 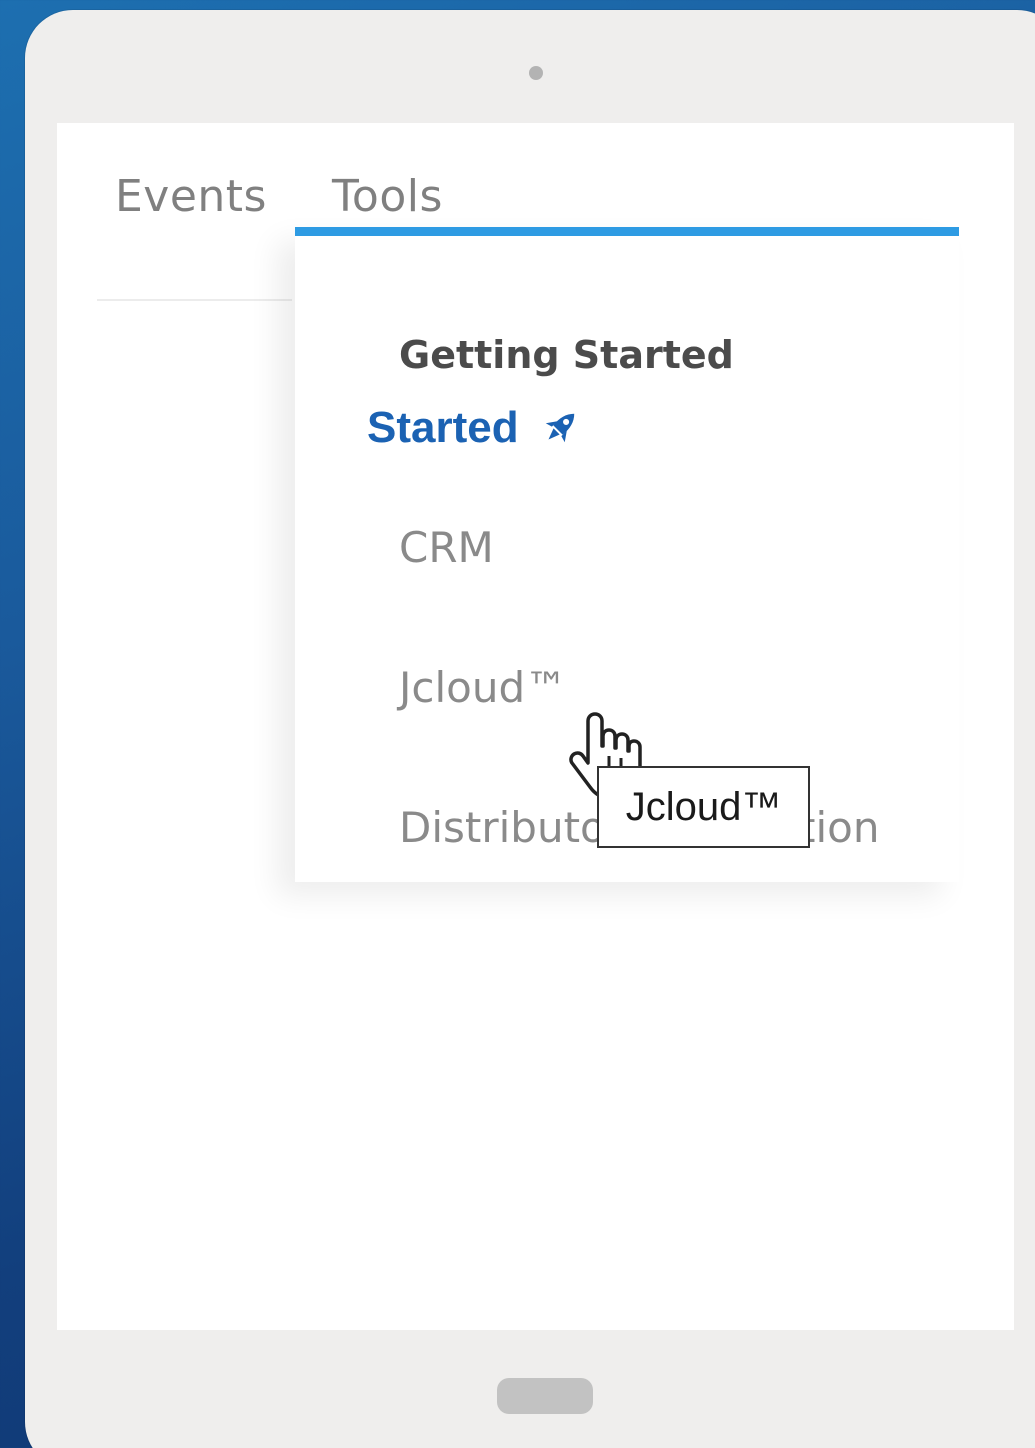 I want to click on dropdown-accent-bar, so click(x=627, y=231).